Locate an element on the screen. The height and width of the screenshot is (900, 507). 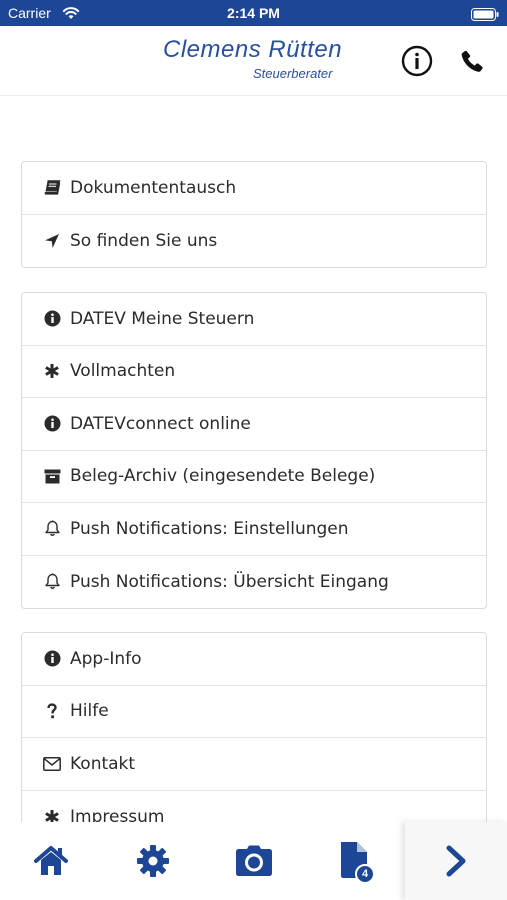
documents-count-badge: 4 is located at coordinates (365, 874).